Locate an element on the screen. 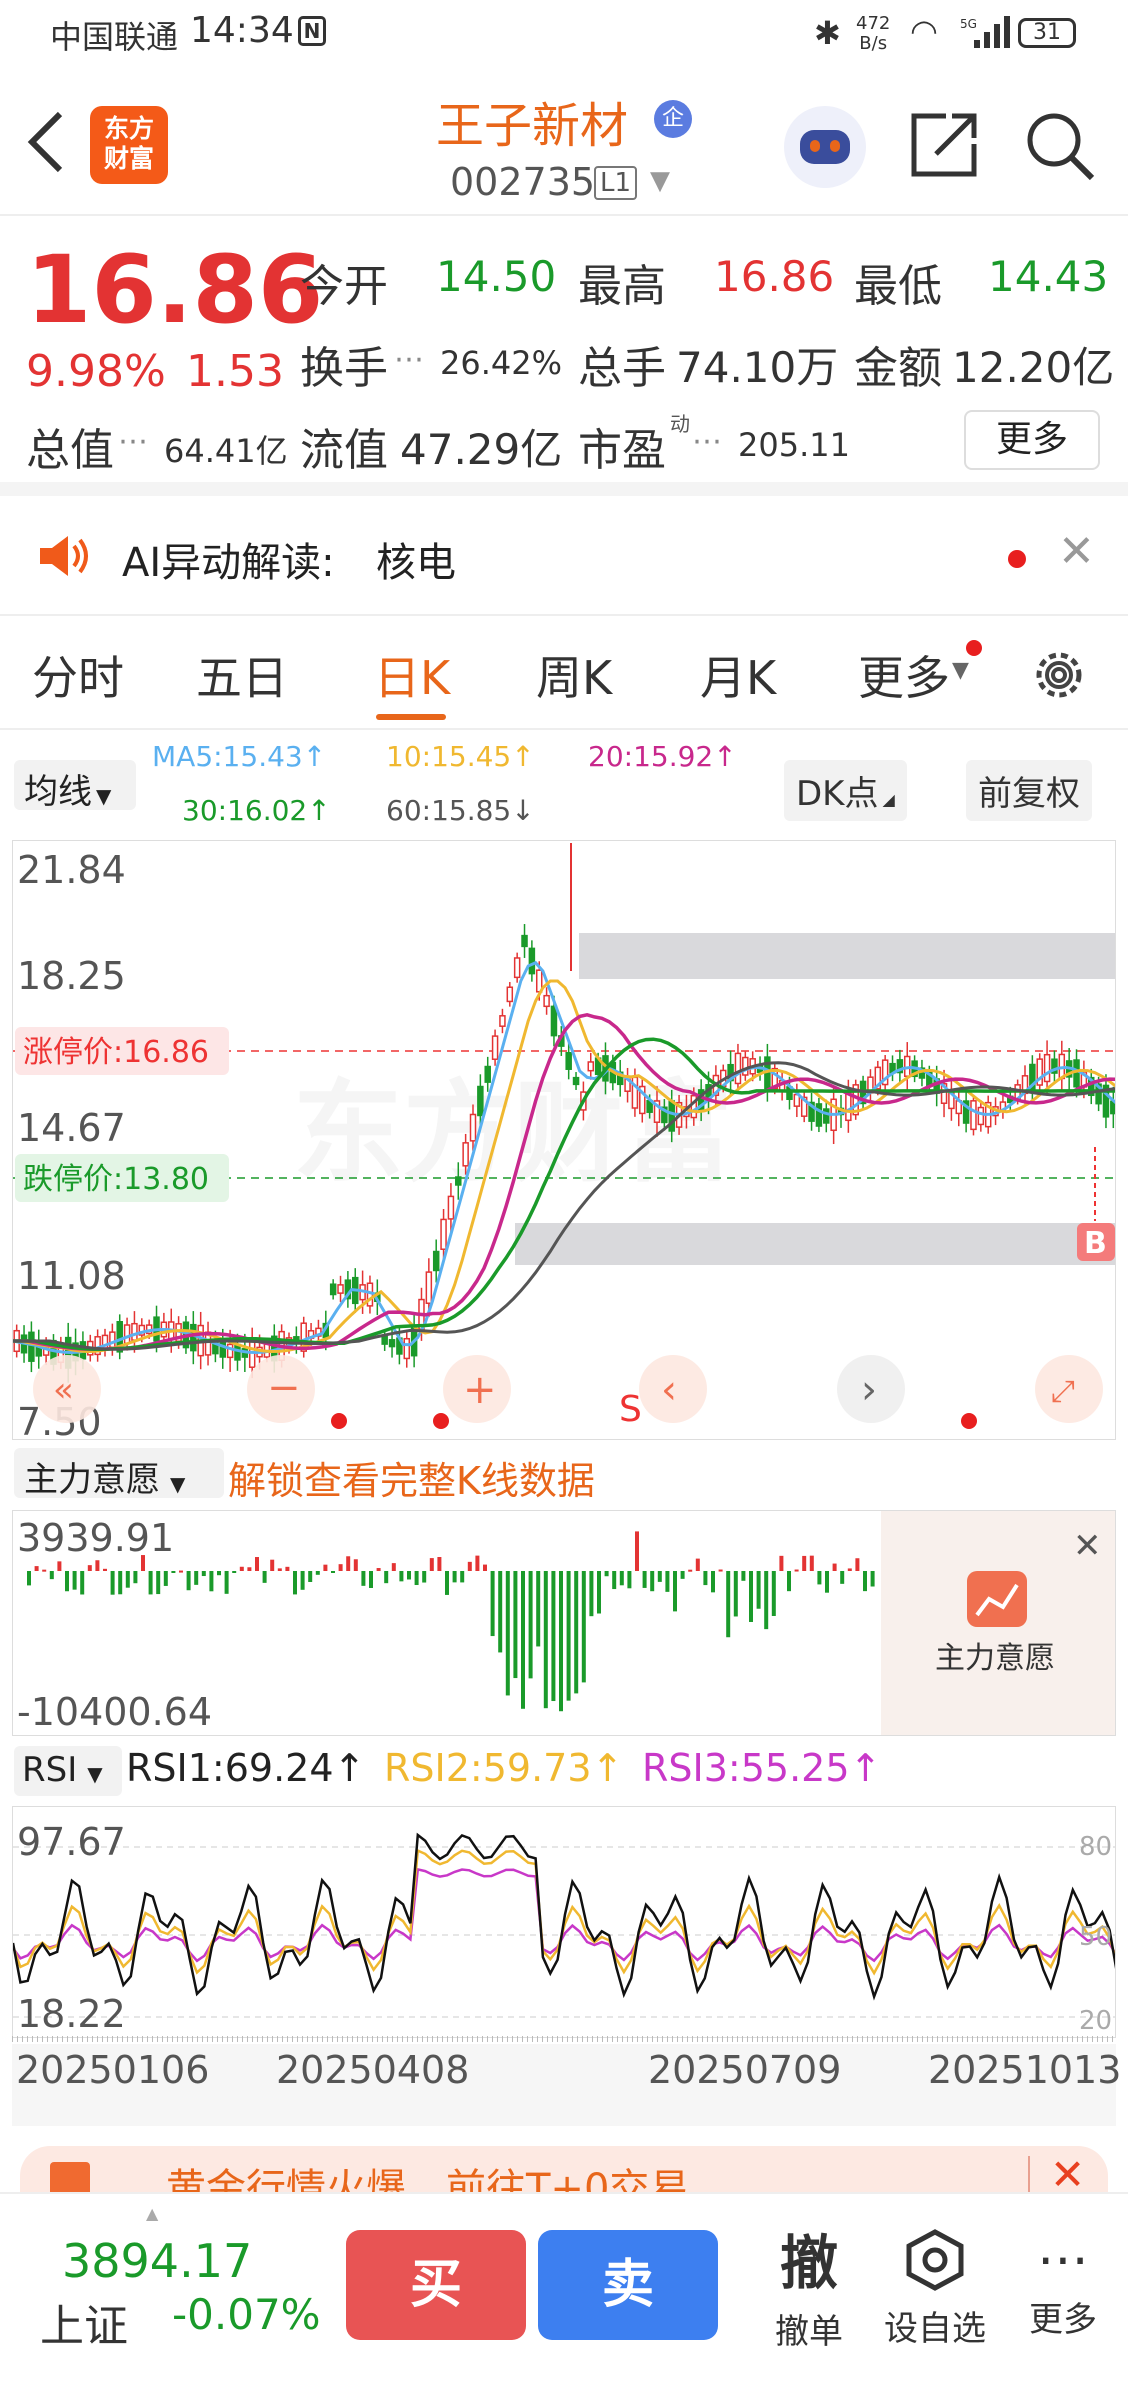 Image resolution: width=1128 pixels, height=2400 pixels. tab-five-day: 五日 is located at coordinates (242, 675).